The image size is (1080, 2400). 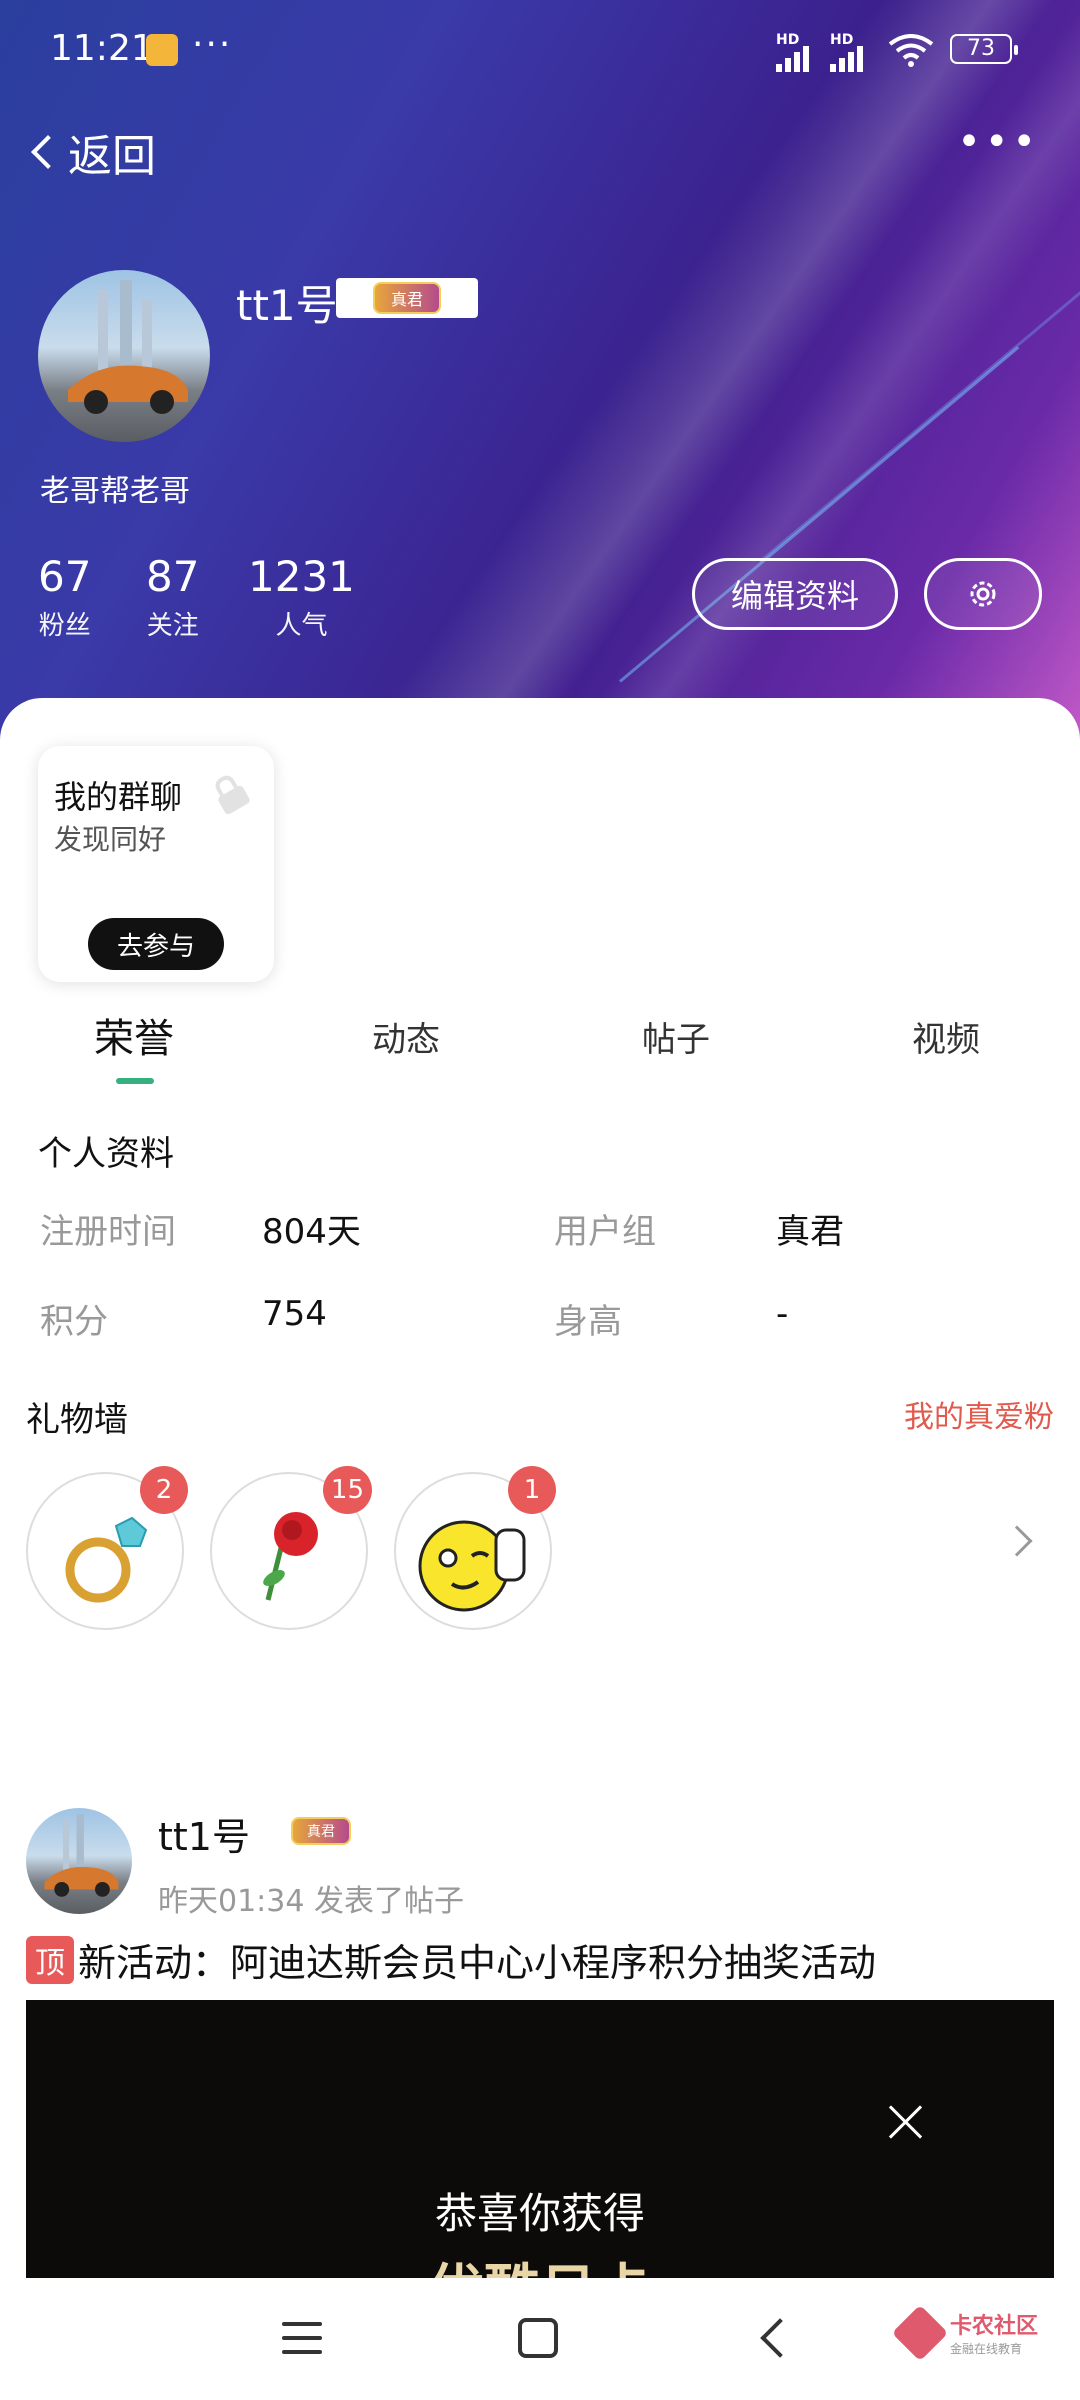 I want to click on user-group-value: 真君, so click(x=810, y=1232).